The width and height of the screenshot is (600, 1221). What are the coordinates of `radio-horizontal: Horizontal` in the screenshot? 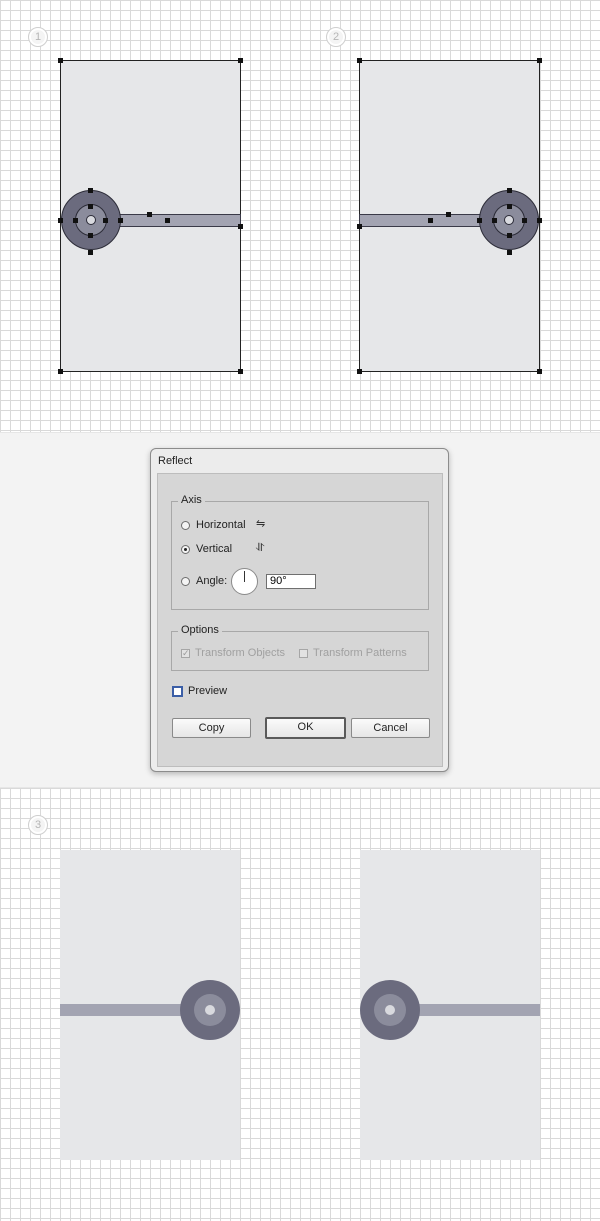 It's located at (213, 525).